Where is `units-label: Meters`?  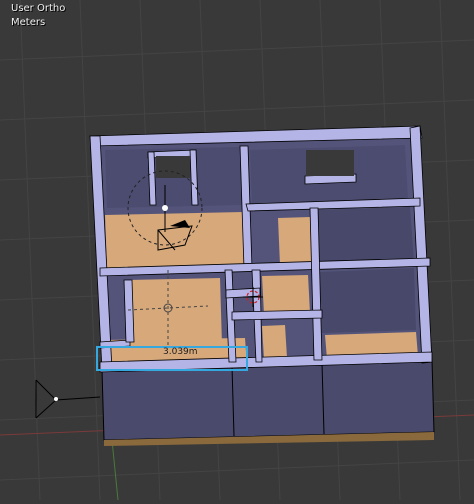 units-label: Meters is located at coordinates (28, 22).